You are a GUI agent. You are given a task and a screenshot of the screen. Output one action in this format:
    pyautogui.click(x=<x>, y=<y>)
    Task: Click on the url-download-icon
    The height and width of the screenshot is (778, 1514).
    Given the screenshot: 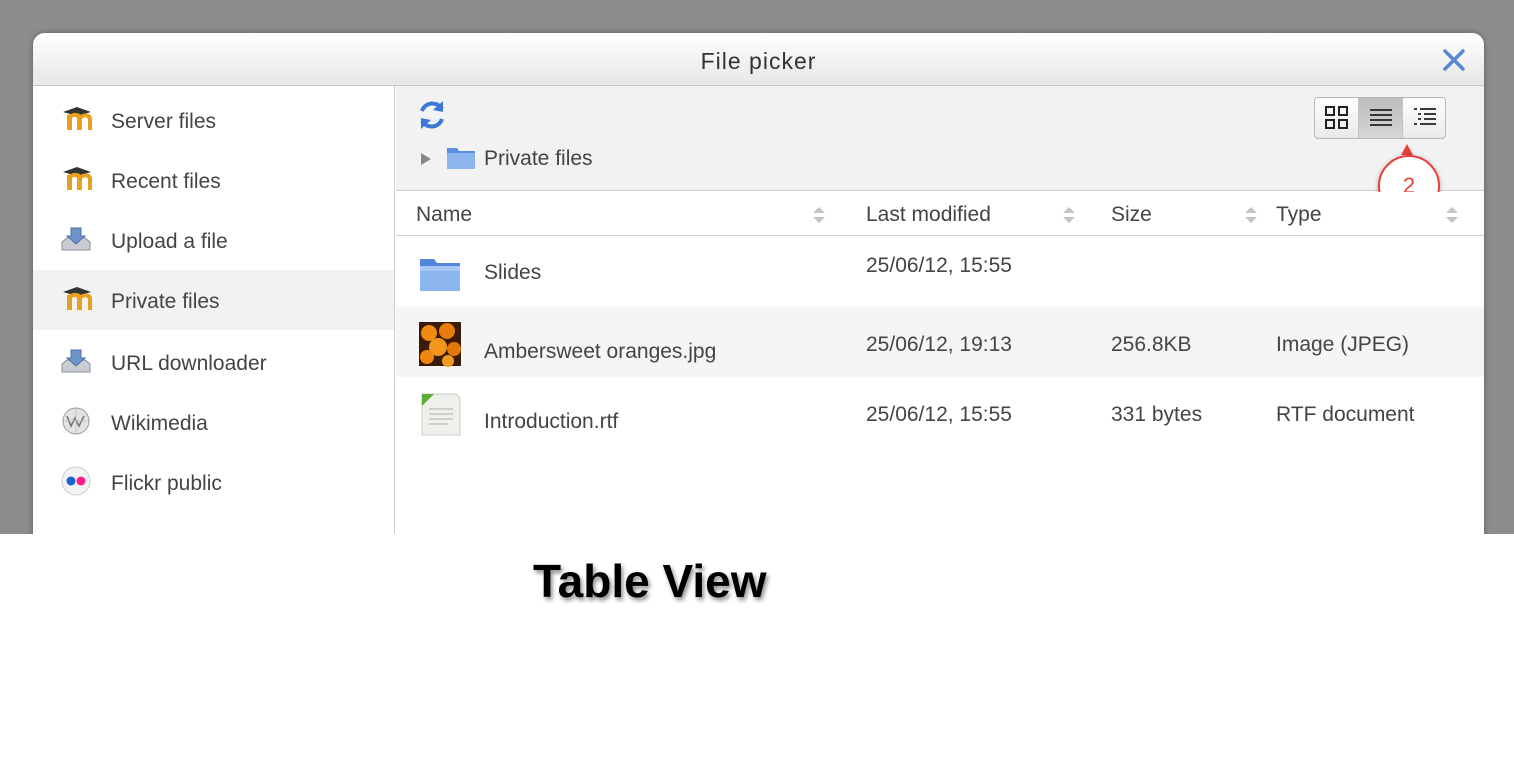 What is the action you would take?
    pyautogui.click(x=76, y=361)
    